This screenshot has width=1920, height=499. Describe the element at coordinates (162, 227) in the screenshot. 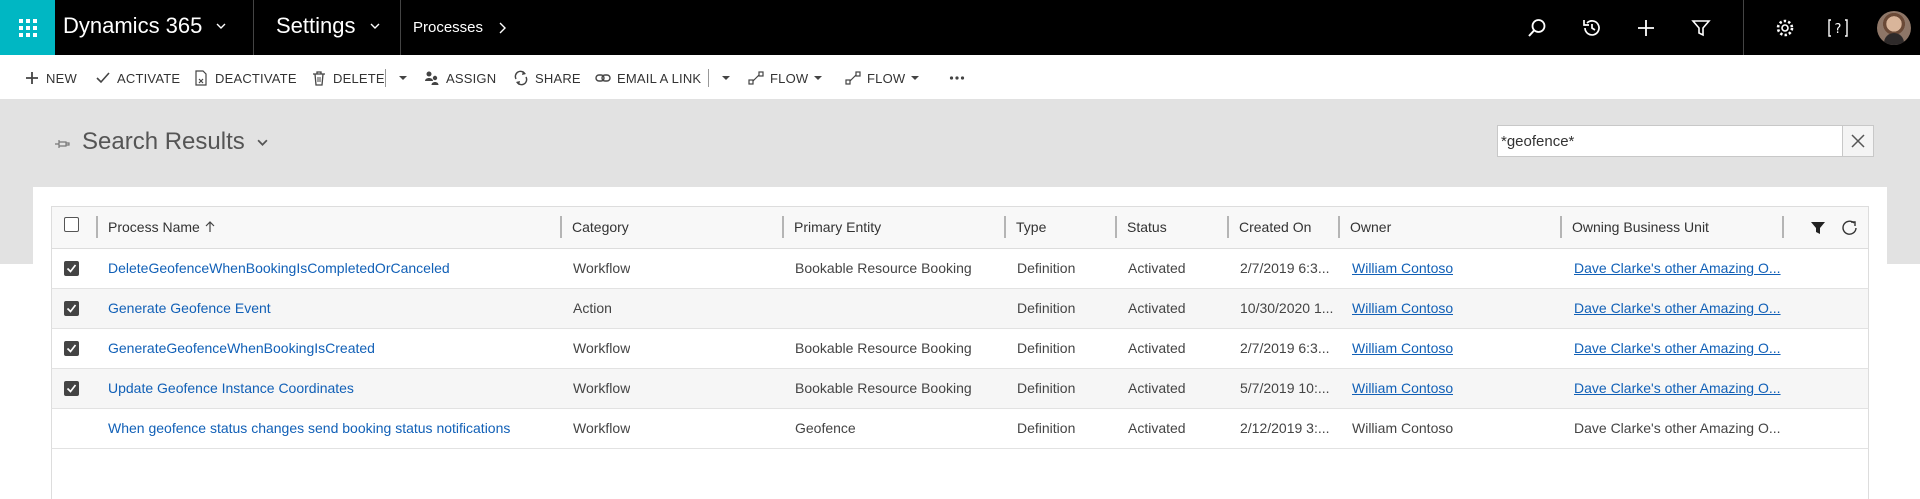

I see `column-header-process-name: Process Name` at that location.